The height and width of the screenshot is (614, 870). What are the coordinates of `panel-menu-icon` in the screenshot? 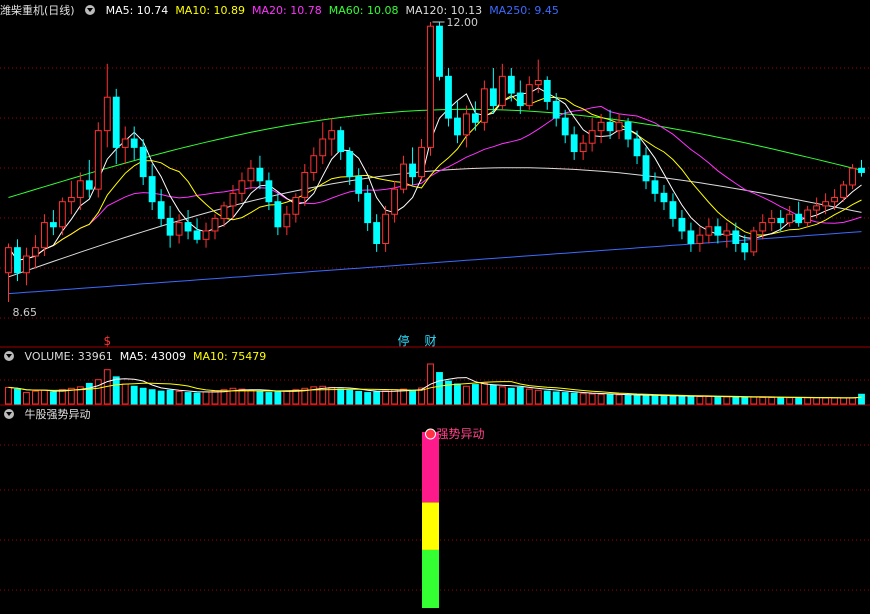 It's located at (90, 10).